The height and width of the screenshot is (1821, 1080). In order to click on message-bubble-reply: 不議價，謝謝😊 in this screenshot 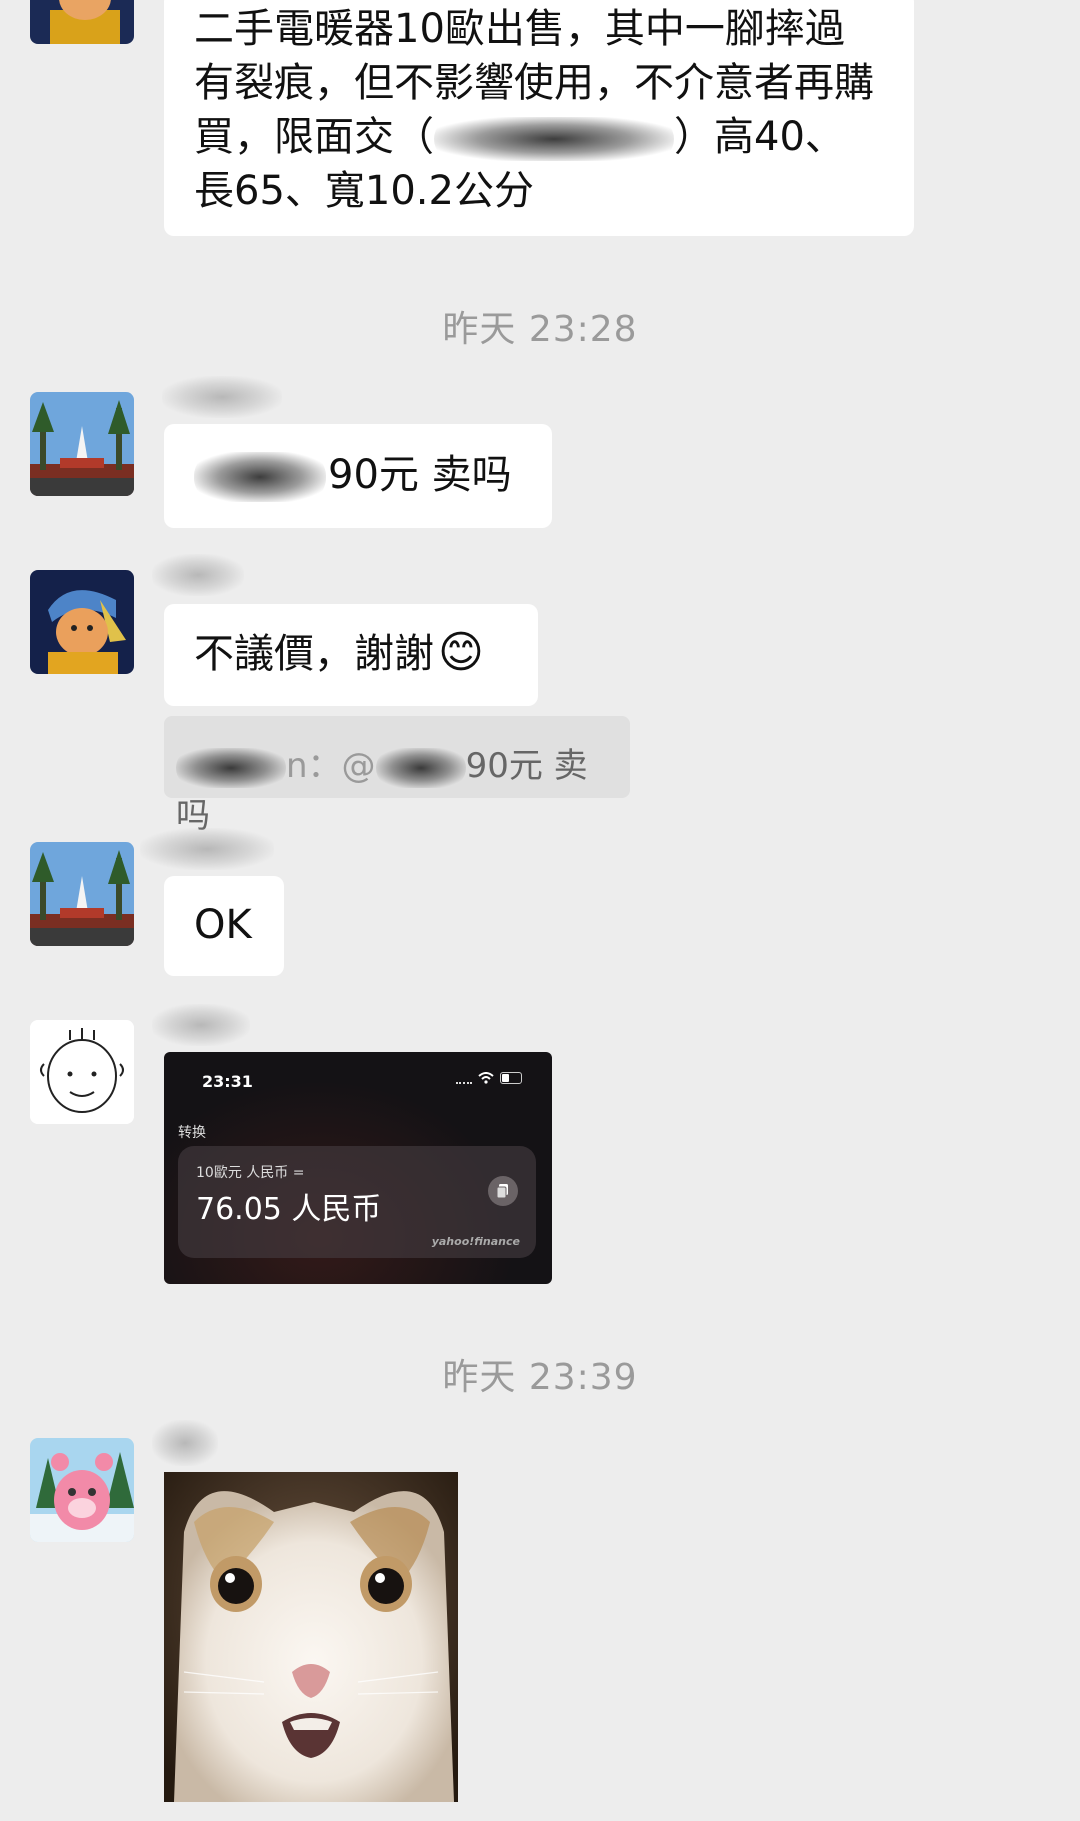, I will do `click(351, 655)`.